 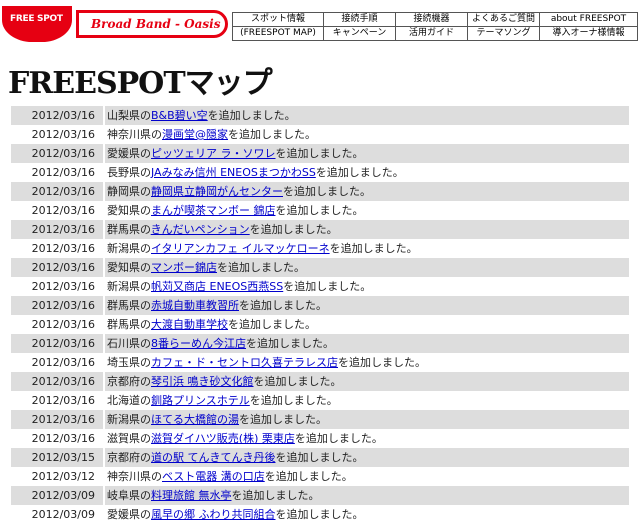 I want to click on spot-link: B&B碧い空, so click(x=179, y=115).